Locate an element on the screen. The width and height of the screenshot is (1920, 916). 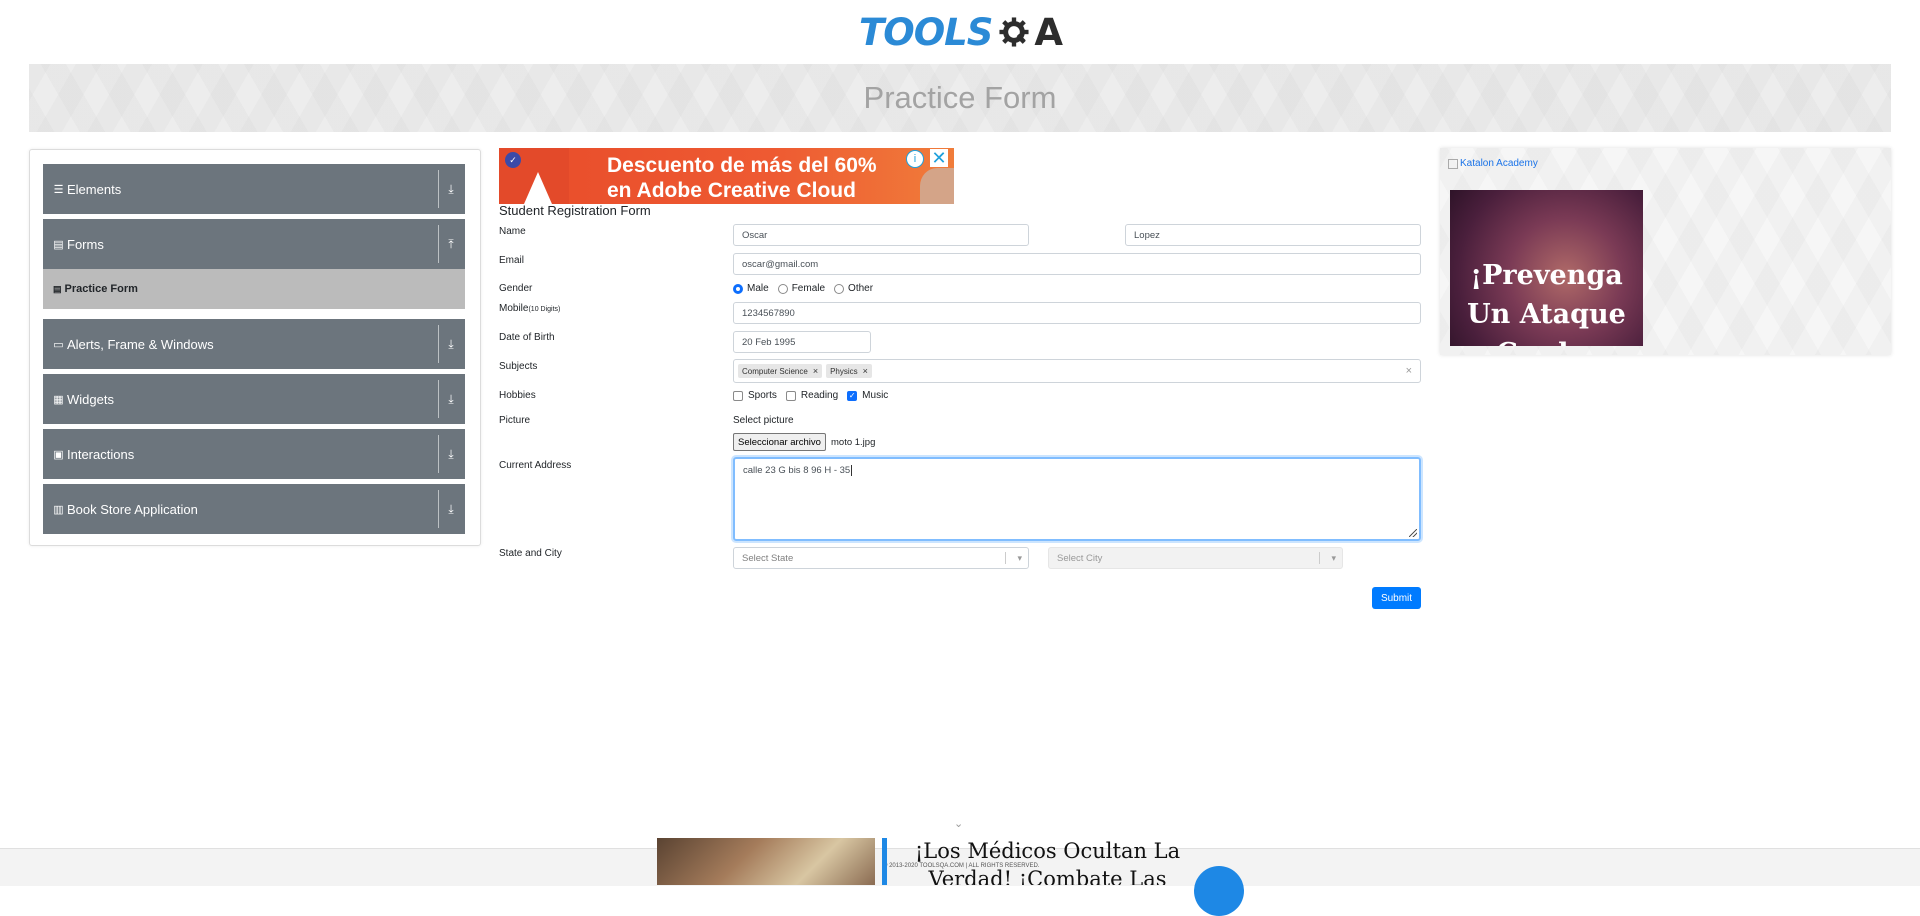
current-address-textarea: calle 23 G bis 8 96 H - 35 is located at coordinates (1077, 499).